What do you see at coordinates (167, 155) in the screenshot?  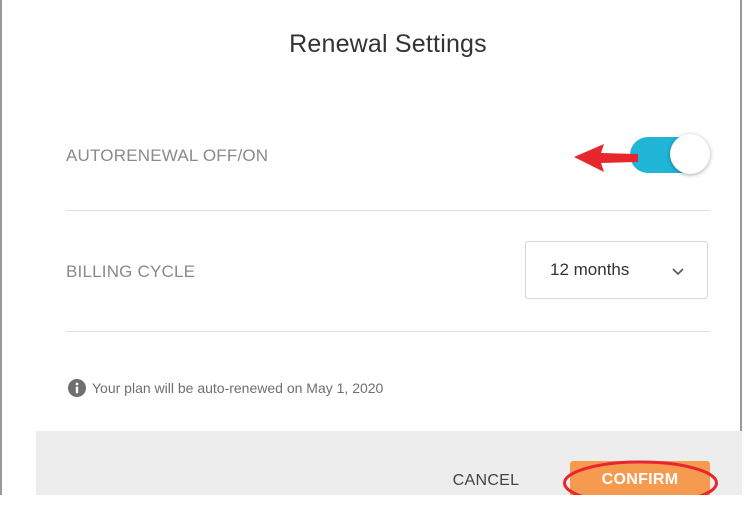 I see `autorenewal-label: AUTORENEWAL OFF/ON` at bounding box center [167, 155].